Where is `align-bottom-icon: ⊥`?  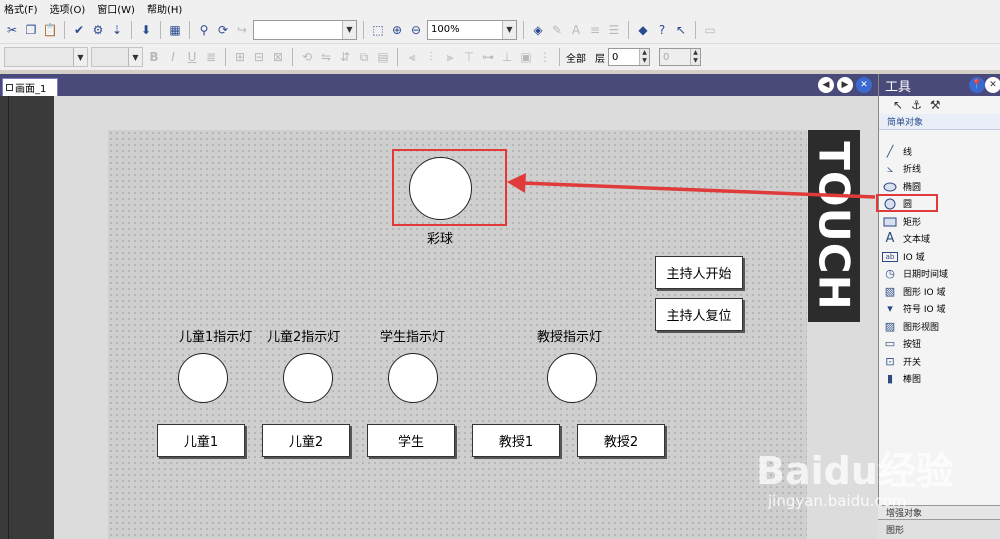 align-bottom-icon: ⊥ is located at coordinates (507, 57).